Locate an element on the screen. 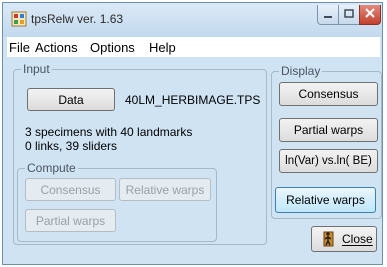 The image size is (387, 267). display-group-label: Display is located at coordinates (301, 71).